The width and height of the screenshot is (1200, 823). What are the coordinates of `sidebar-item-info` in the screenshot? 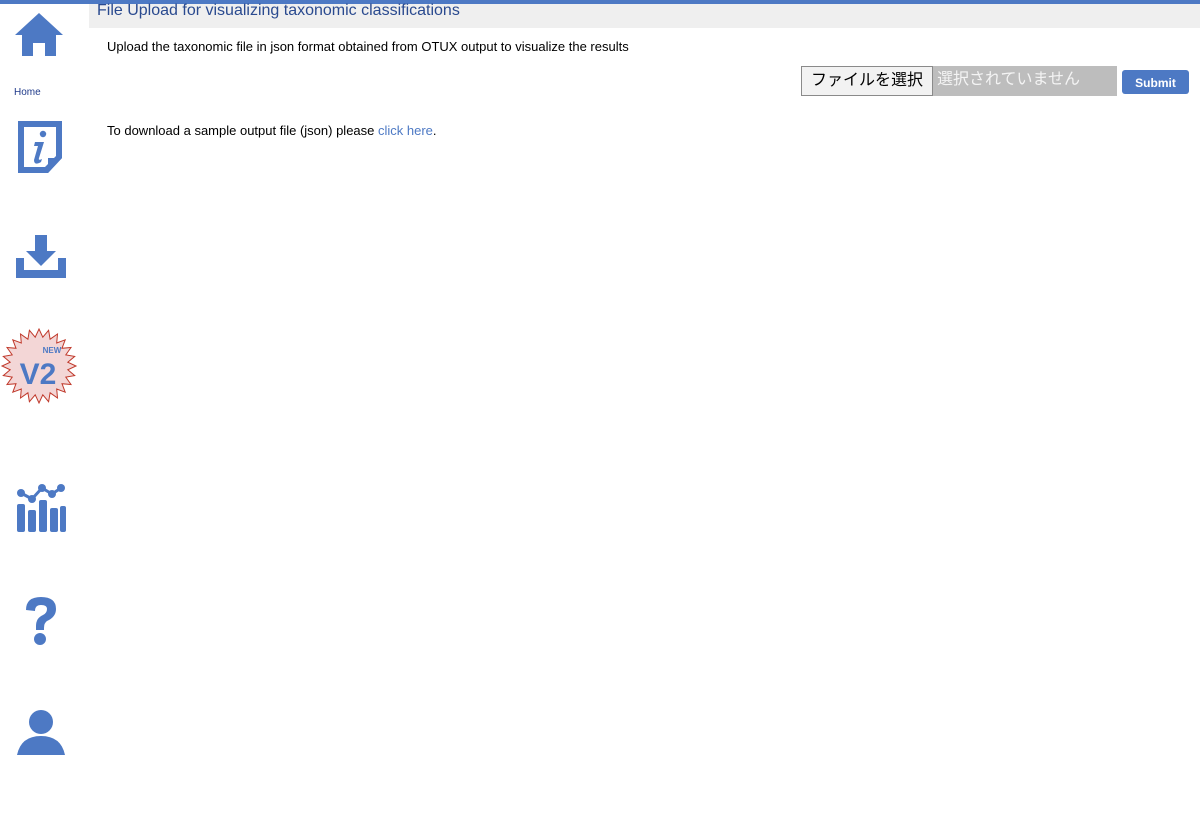 It's located at (40, 147).